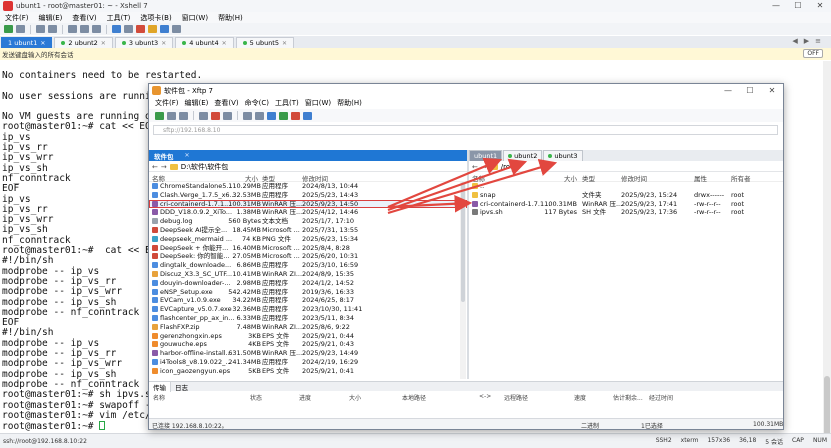 The width and height of the screenshot is (831, 448). What do you see at coordinates (509, 167) in the screenshot?
I see `remote-path: /root` at bounding box center [509, 167].